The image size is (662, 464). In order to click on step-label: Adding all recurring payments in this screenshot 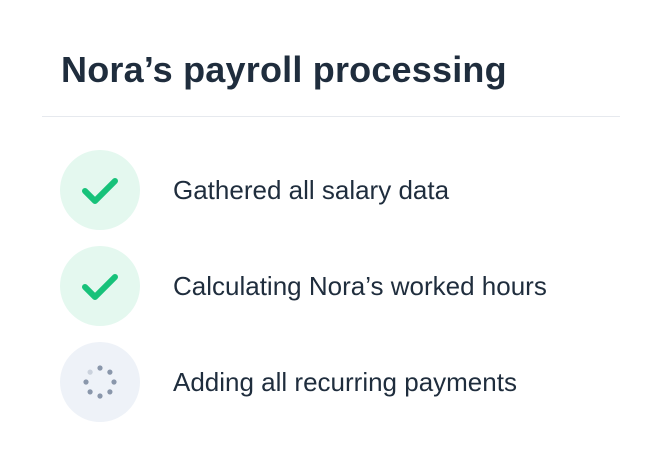, I will do `click(345, 382)`.